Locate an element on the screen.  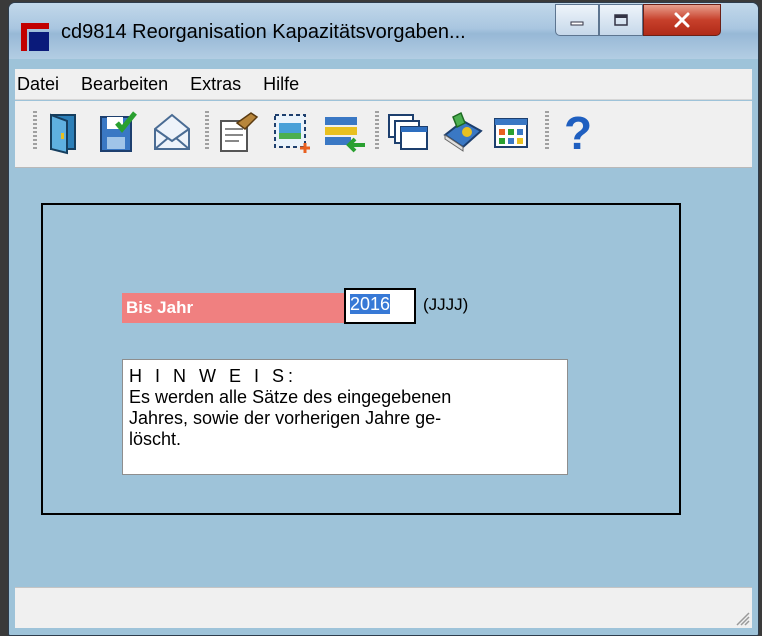
book-button is located at coordinates (462, 132).